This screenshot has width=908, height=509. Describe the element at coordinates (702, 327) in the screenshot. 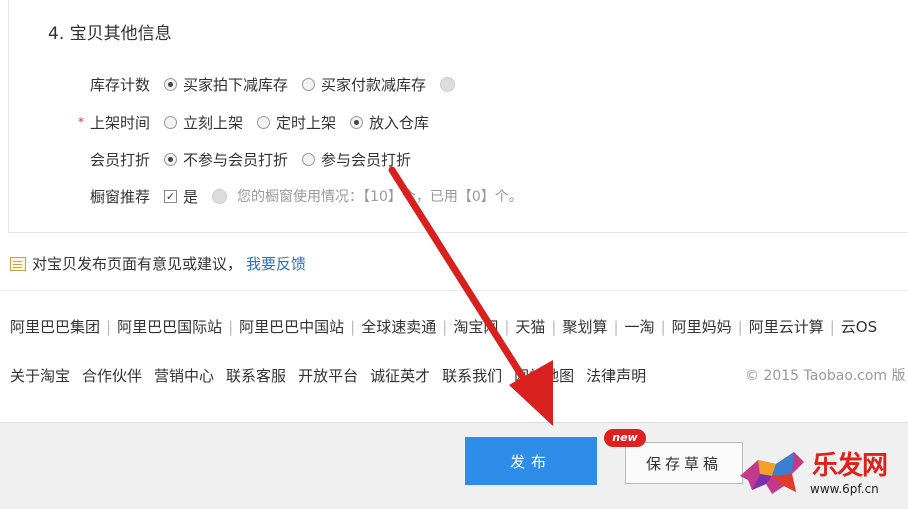

I see `footer-group-link: 阿里妈妈` at that location.